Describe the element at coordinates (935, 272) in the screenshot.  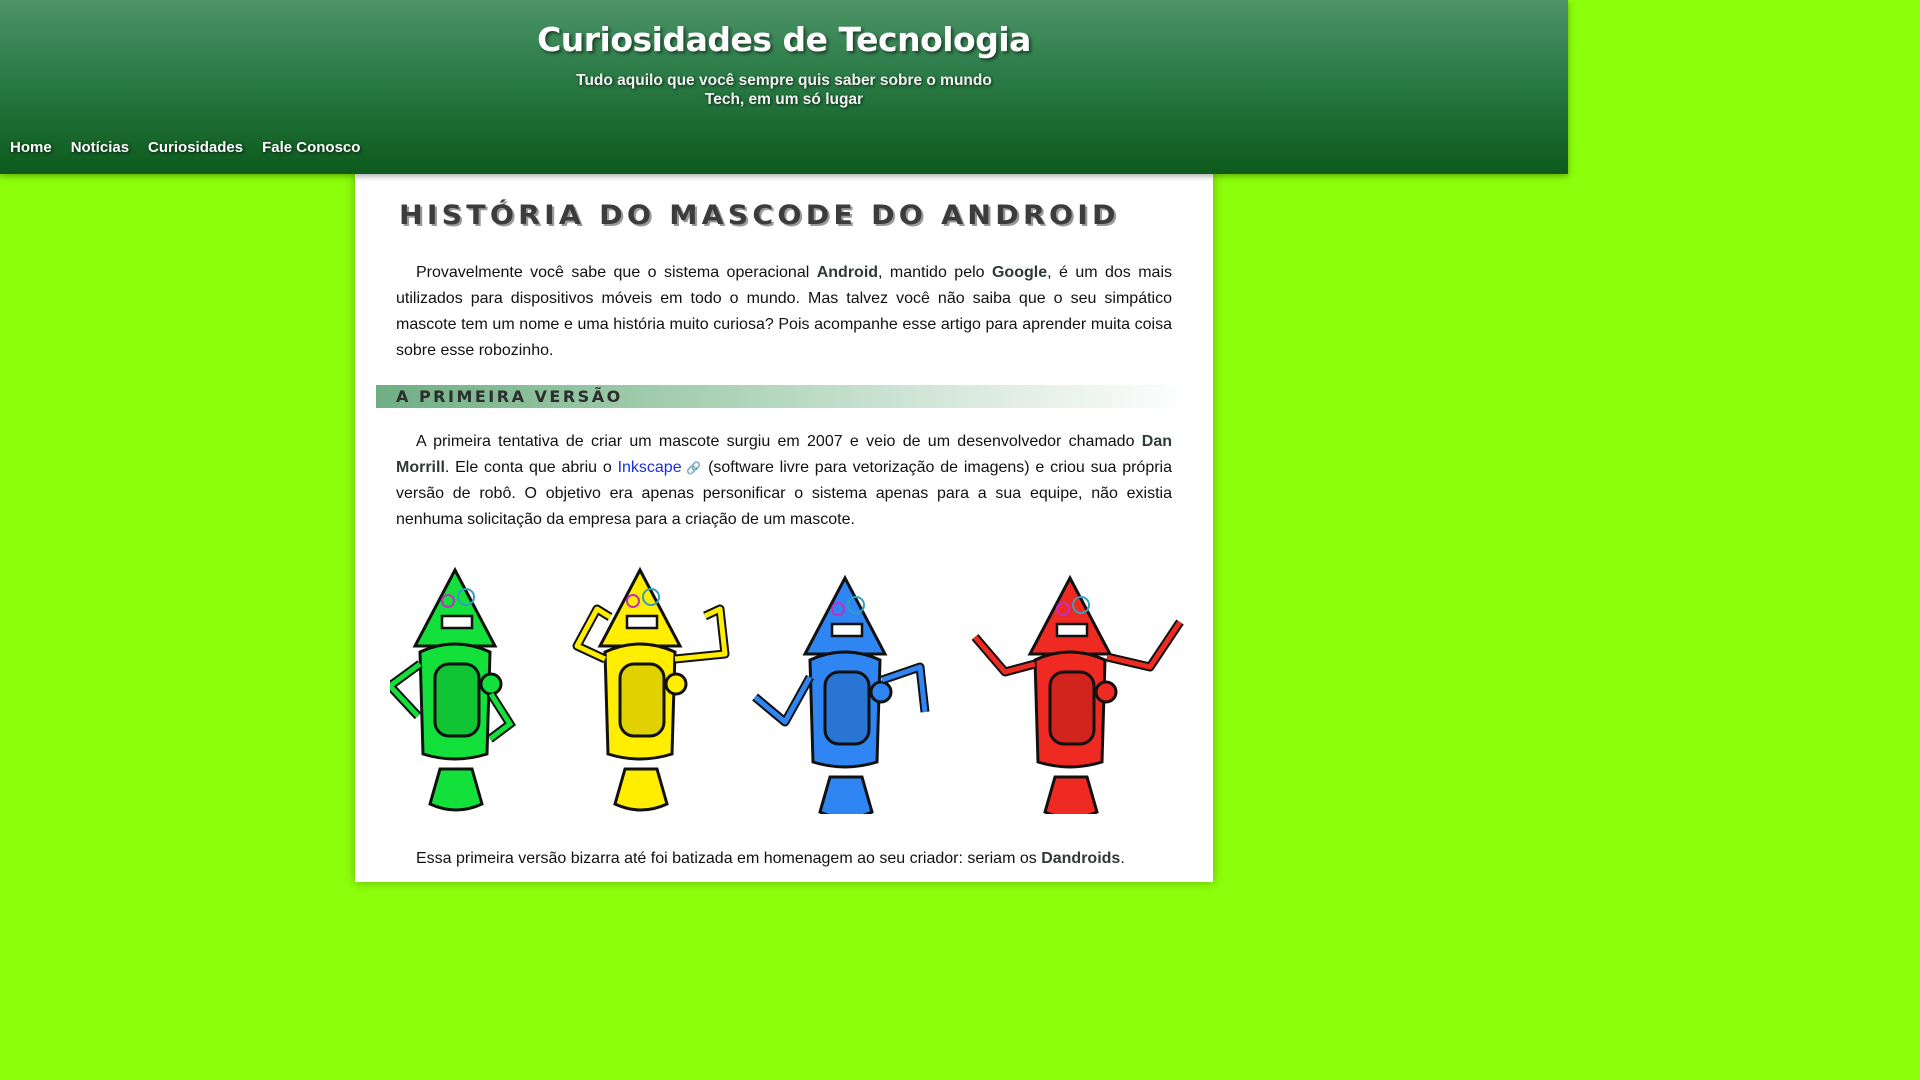
I see `intro-text-2: , mantido pelo` at that location.